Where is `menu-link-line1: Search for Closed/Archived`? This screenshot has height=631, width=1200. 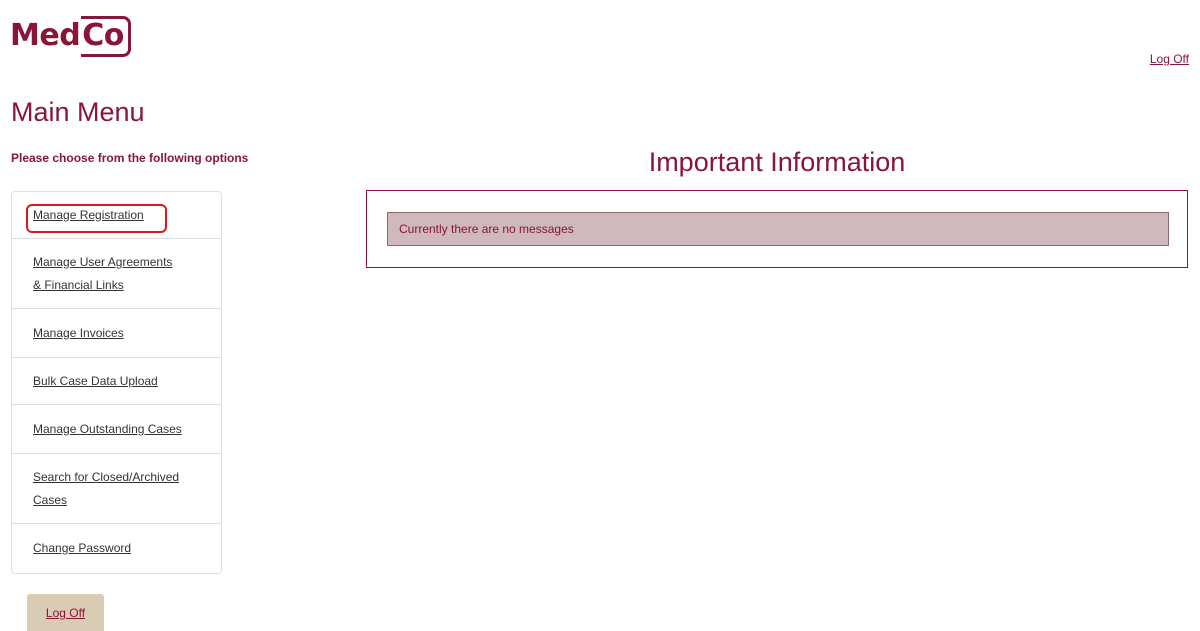
menu-link-line1: Search for Closed/Archived is located at coordinates (106, 476).